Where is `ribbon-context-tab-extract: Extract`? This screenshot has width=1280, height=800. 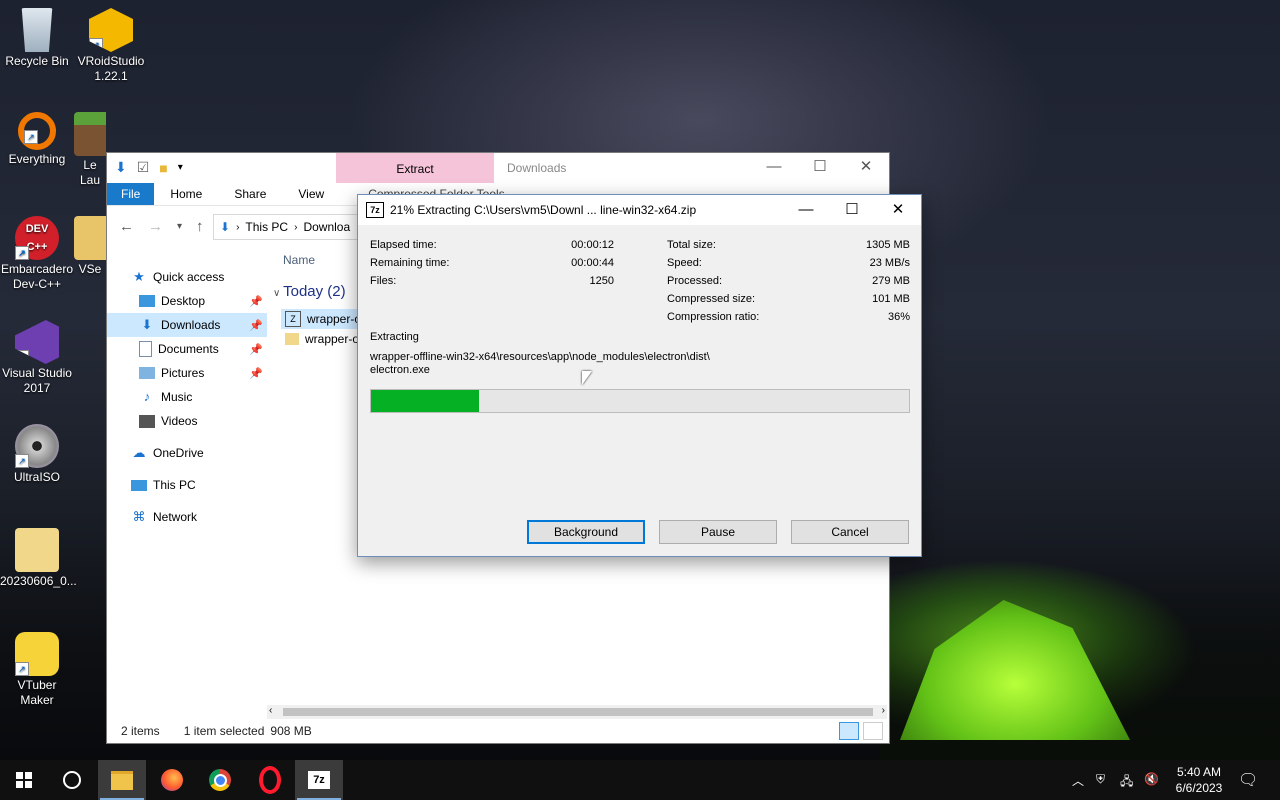
ribbon-context-tab-extract: Extract is located at coordinates (415, 168).